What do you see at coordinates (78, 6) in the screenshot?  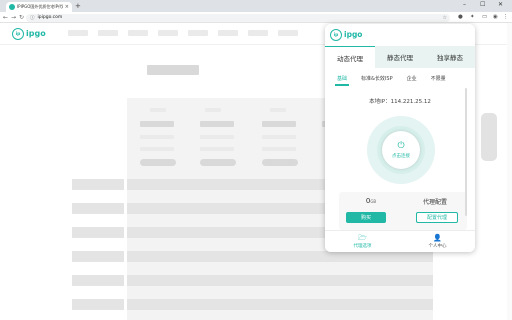 I see `new-tab-button: +` at bounding box center [78, 6].